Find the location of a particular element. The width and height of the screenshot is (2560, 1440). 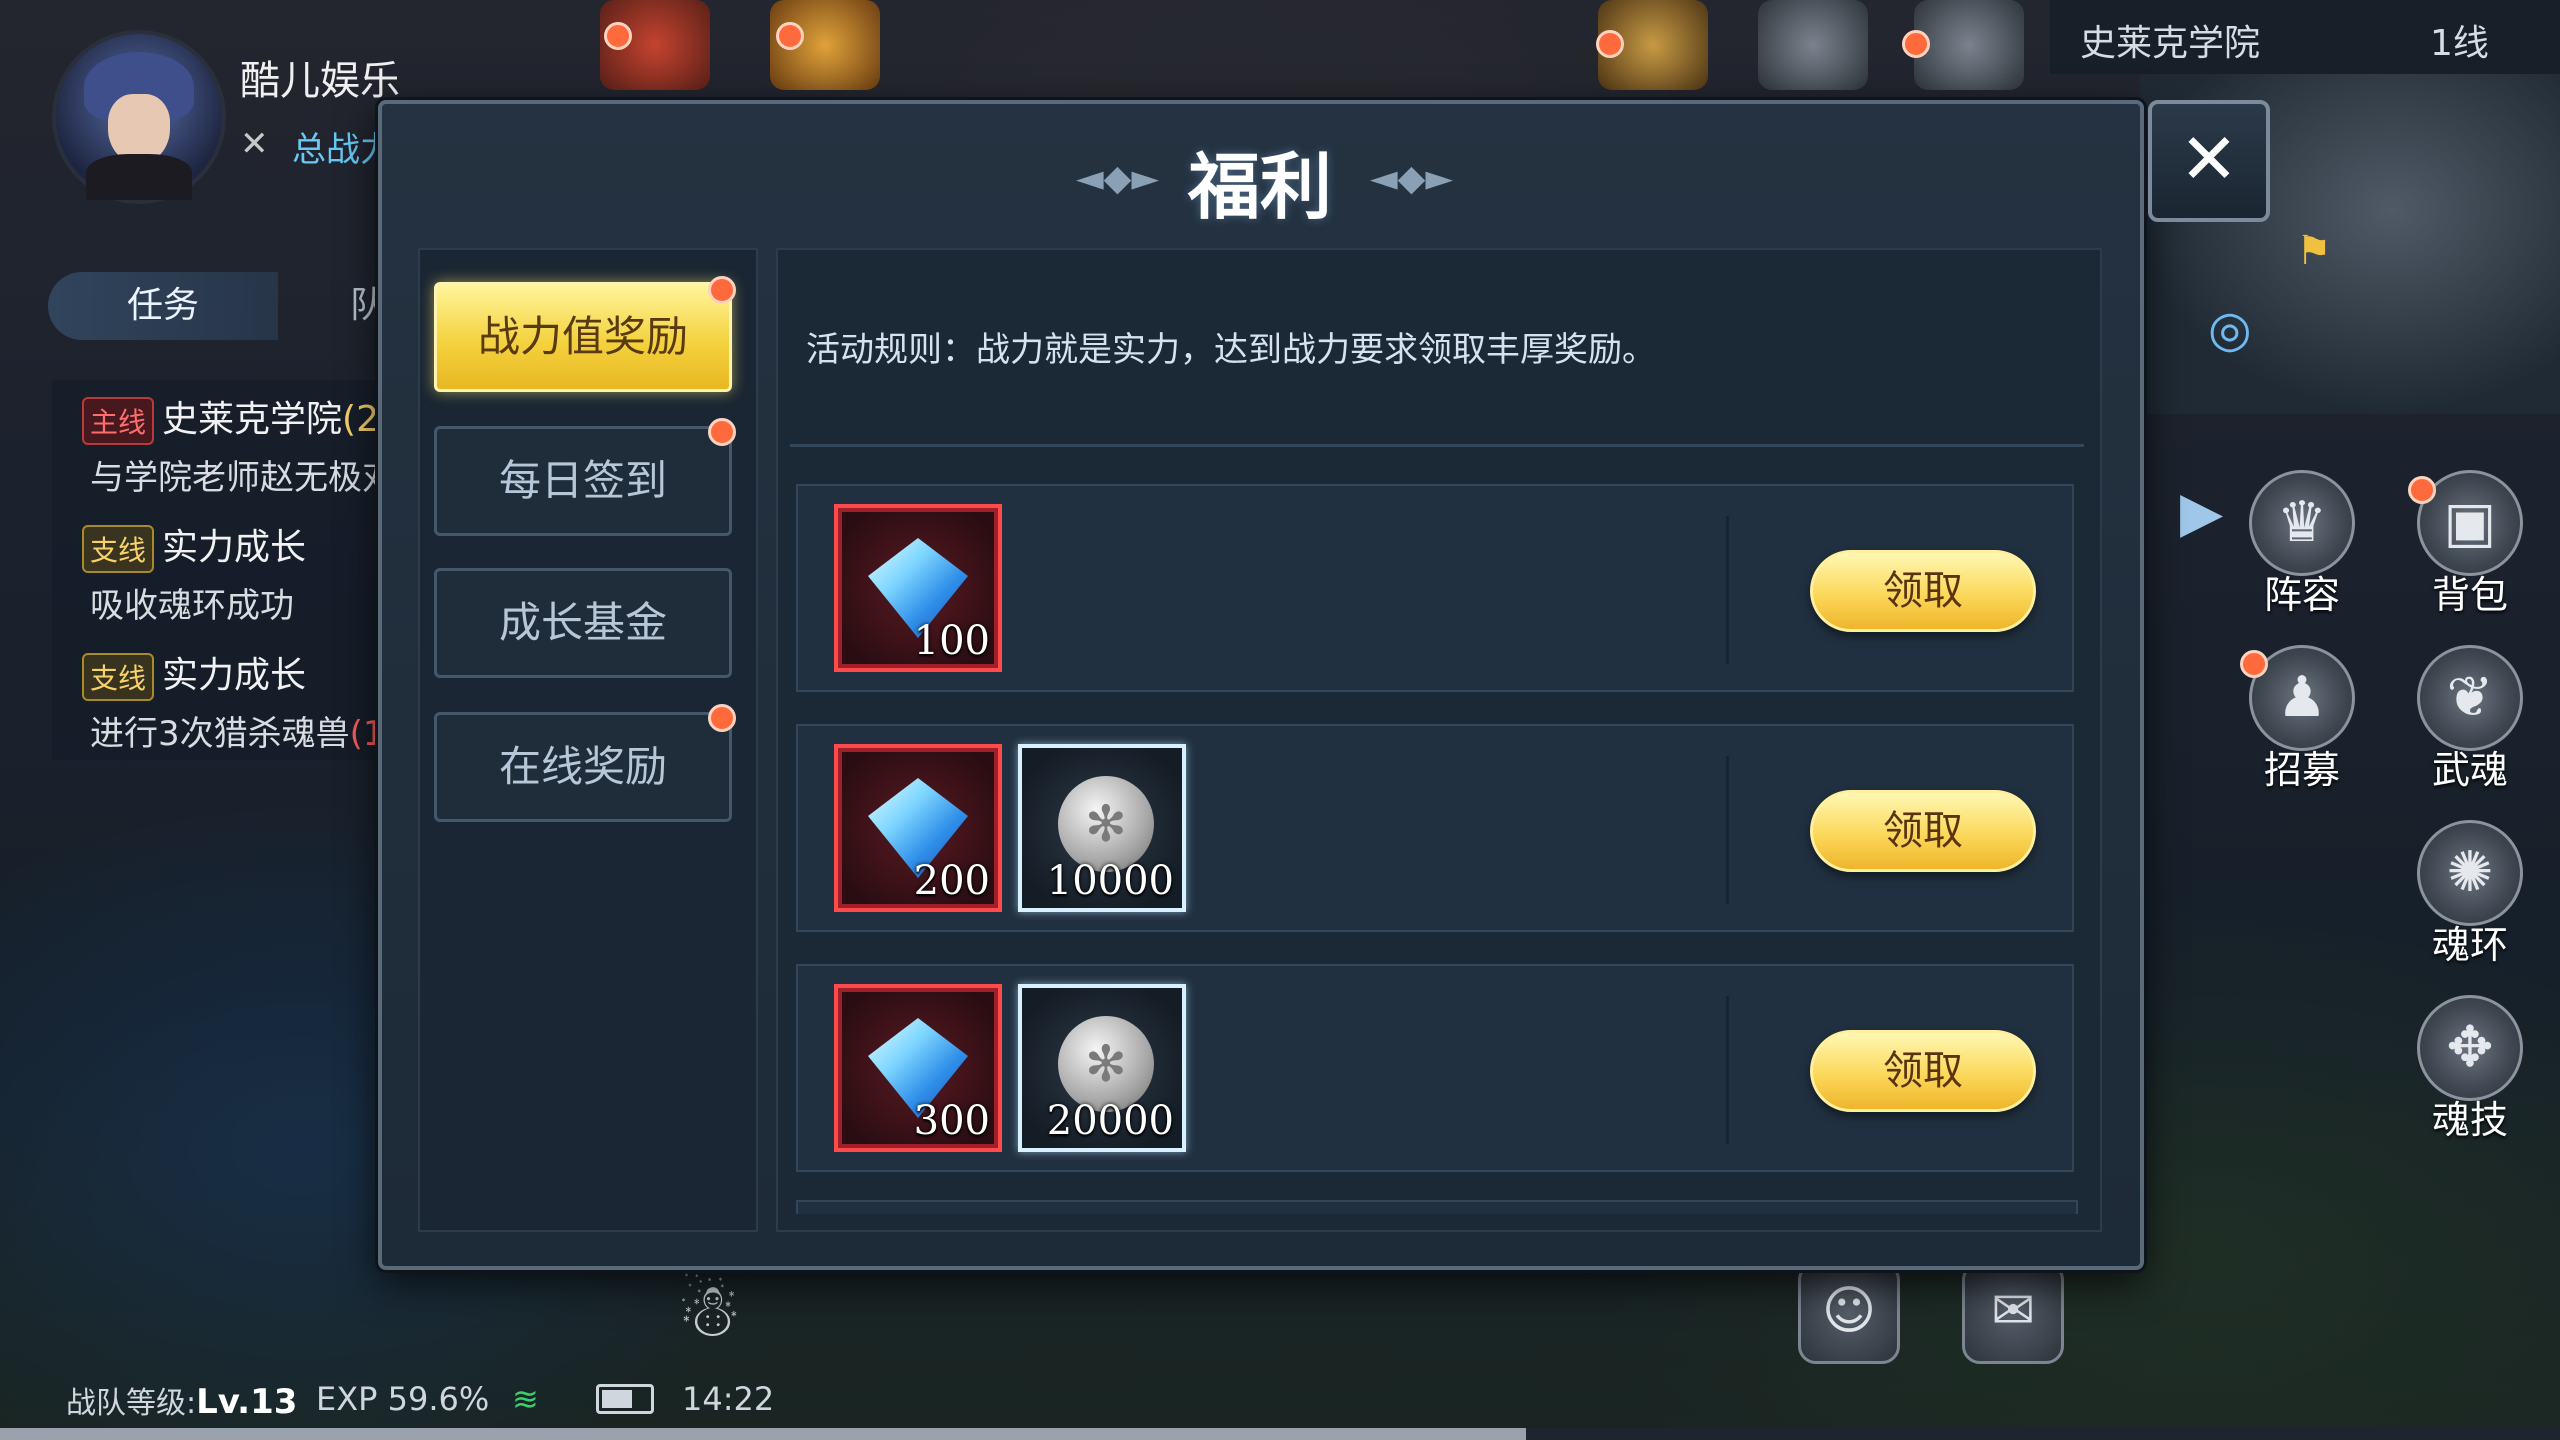

quest-item: 主线 史莱克学院(2 is located at coordinates (230, 417).